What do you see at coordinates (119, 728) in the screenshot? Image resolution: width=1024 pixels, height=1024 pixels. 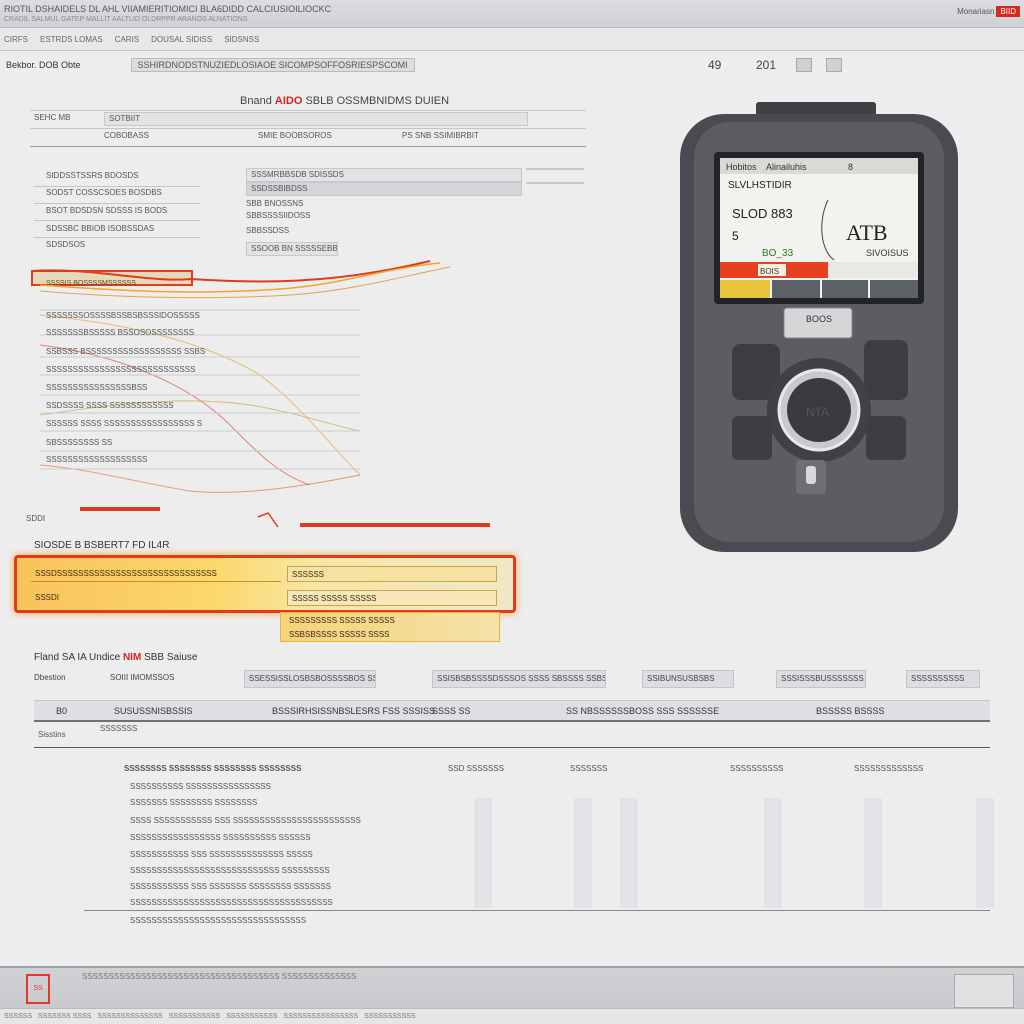 I see `table-subheader: SSSSSSS` at bounding box center [119, 728].